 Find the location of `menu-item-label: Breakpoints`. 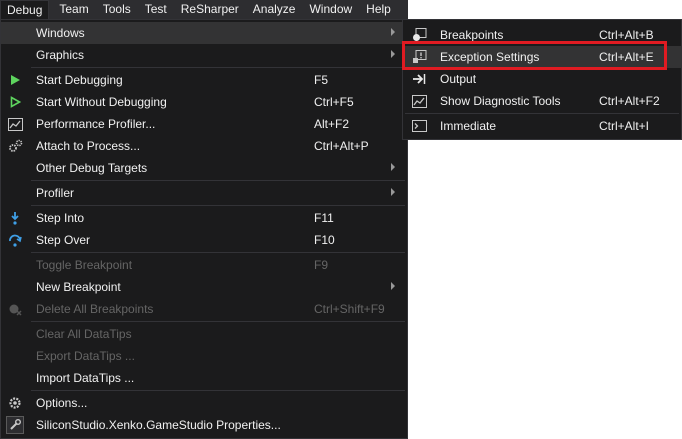

menu-item-label: Breakpoints is located at coordinates (472, 35).